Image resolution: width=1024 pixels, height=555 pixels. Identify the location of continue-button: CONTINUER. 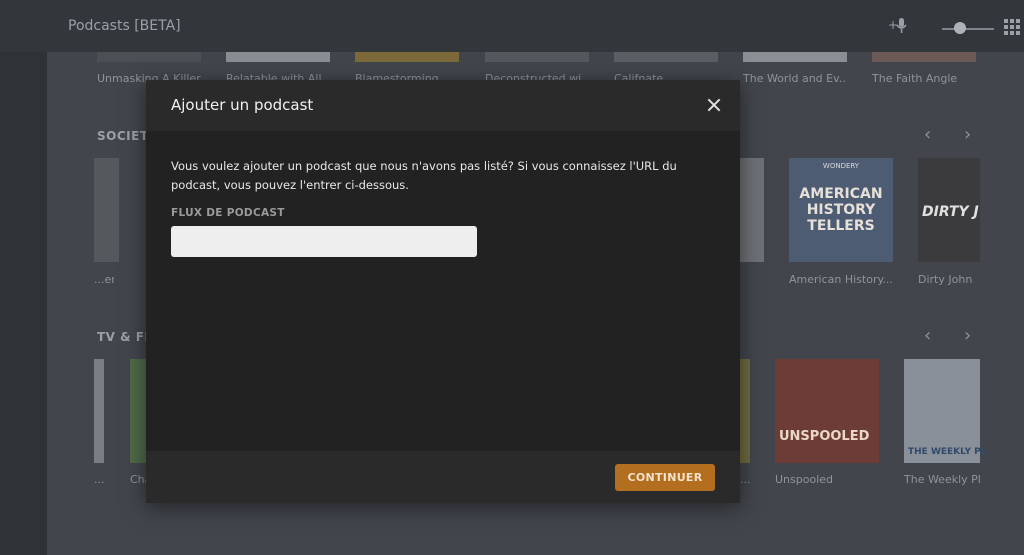
(665, 477).